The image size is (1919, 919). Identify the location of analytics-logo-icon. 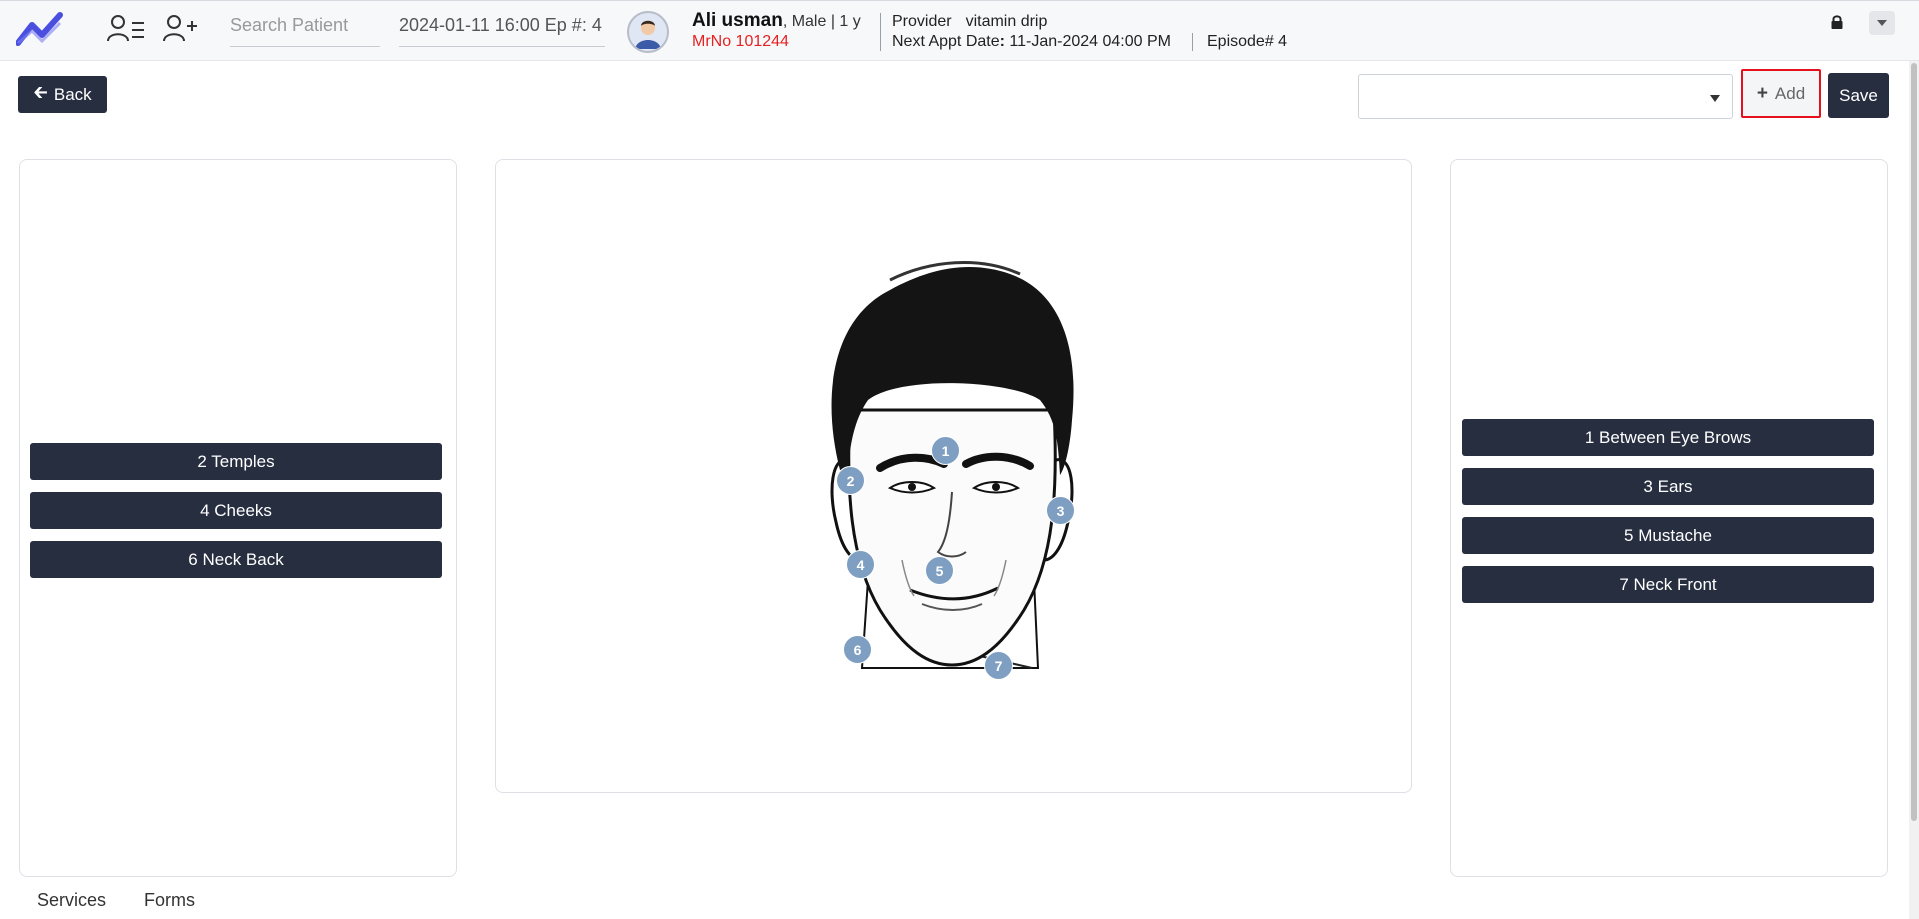
(40, 29).